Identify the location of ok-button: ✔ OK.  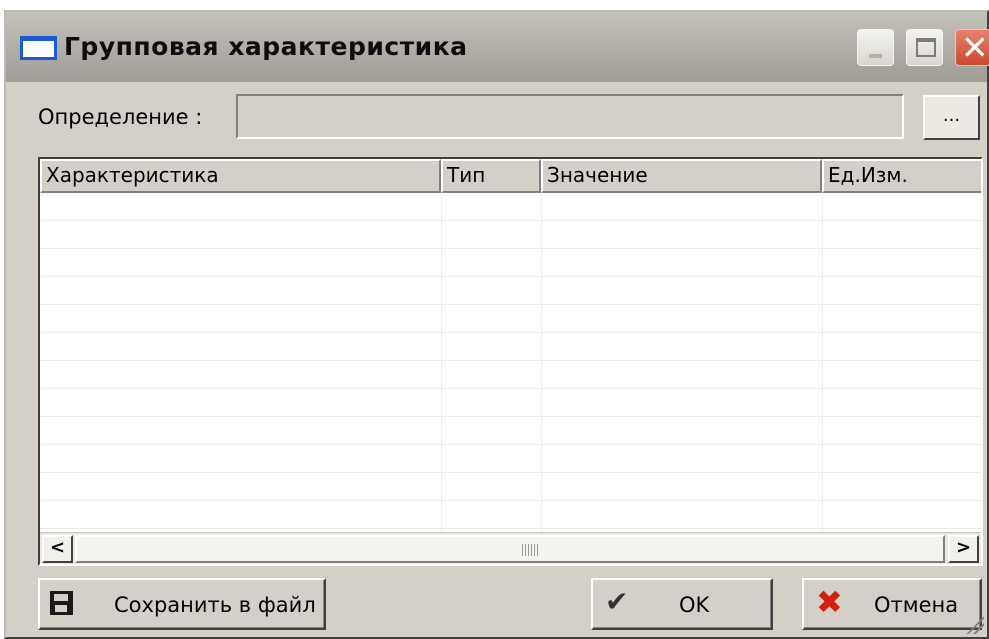
(682, 604).